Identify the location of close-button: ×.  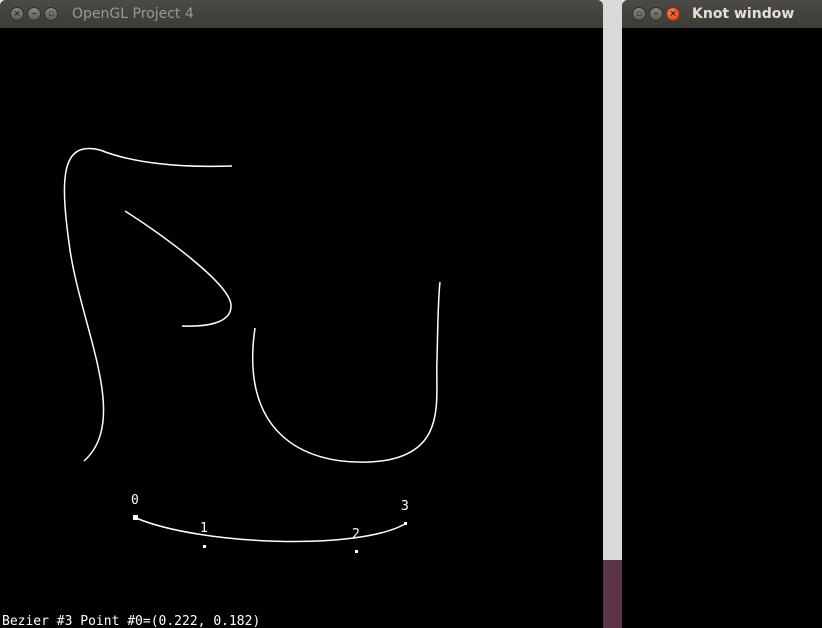
(17, 14).